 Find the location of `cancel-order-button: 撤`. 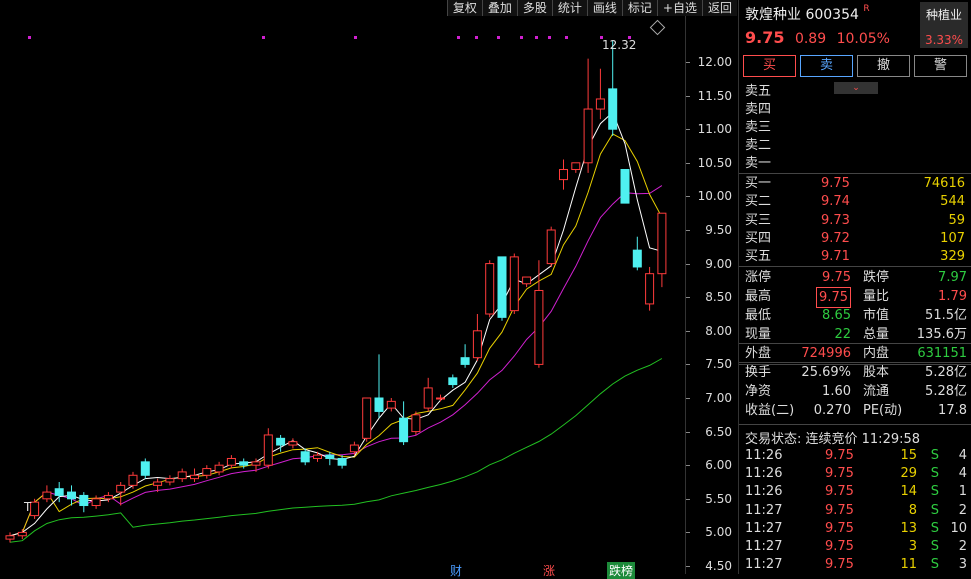

cancel-order-button: 撤 is located at coordinates (883, 66).